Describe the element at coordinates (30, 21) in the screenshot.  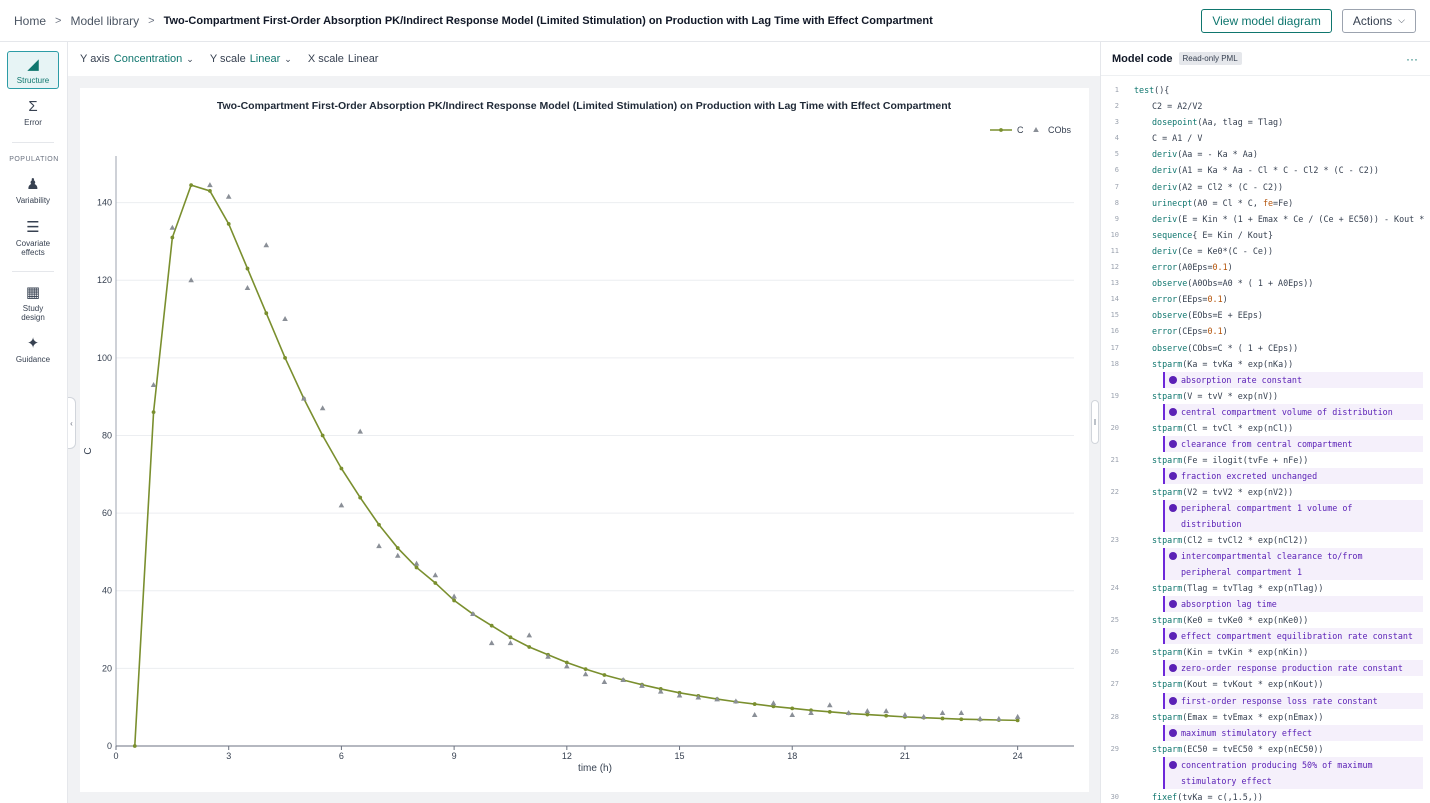
I see `breadcrumb-home: Home` at that location.